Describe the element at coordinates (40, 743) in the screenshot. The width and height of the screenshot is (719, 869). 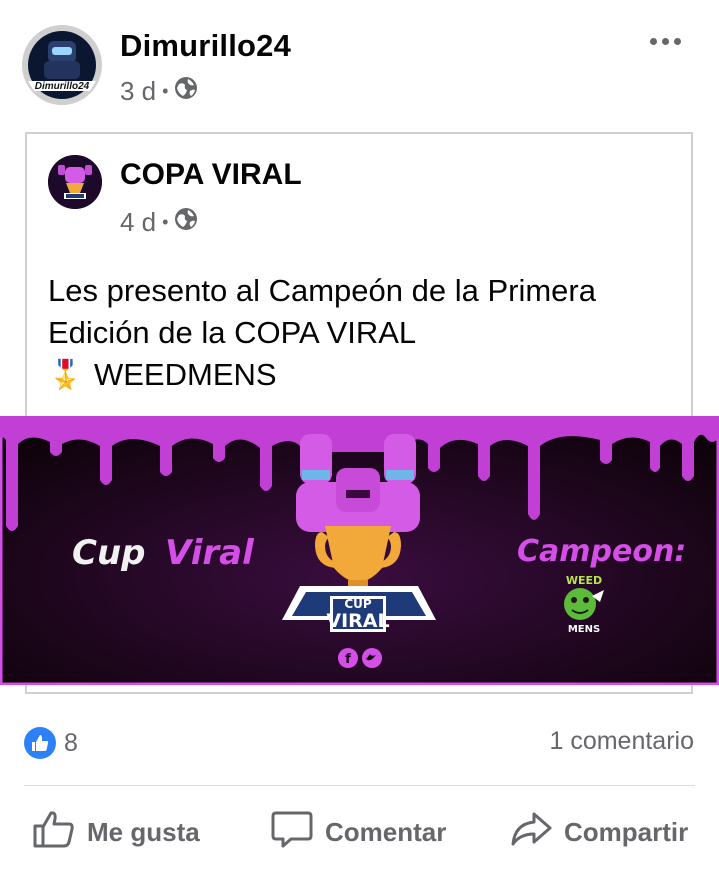
I see `like-reaction-icon` at that location.